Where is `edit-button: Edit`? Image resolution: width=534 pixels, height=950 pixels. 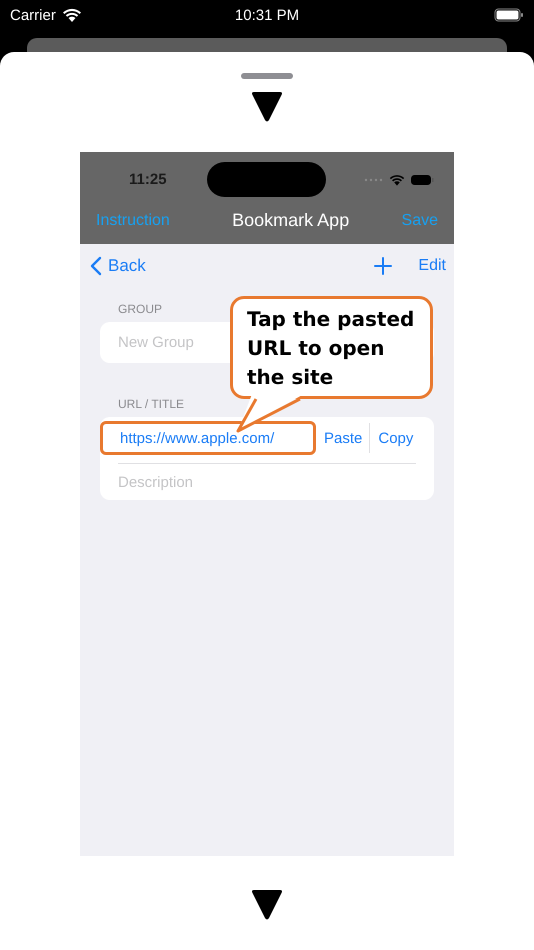
edit-button: Edit is located at coordinates (432, 266).